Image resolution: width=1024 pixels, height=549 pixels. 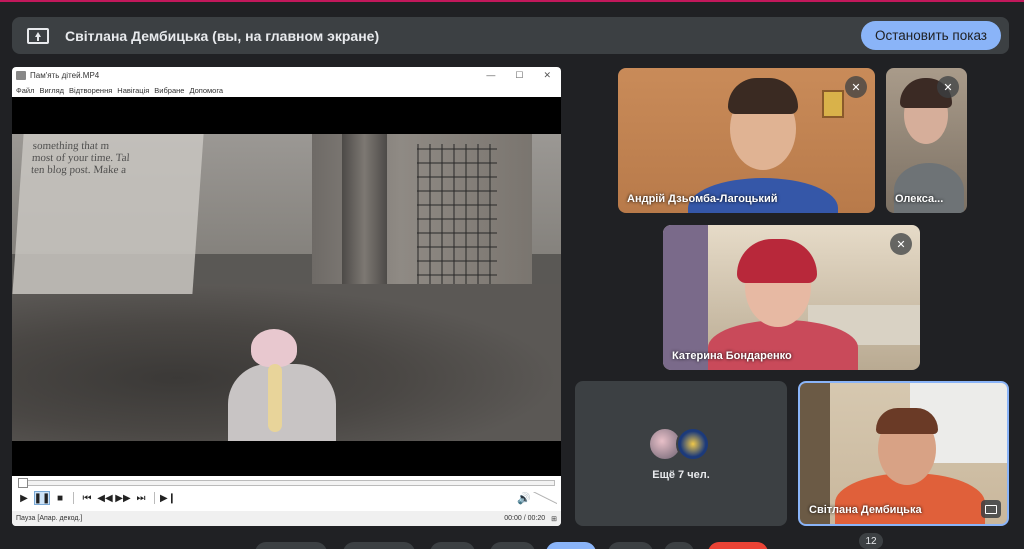 What do you see at coordinates (60, 498) in the screenshot?
I see `stop-icon: ■` at bounding box center [60, 498].